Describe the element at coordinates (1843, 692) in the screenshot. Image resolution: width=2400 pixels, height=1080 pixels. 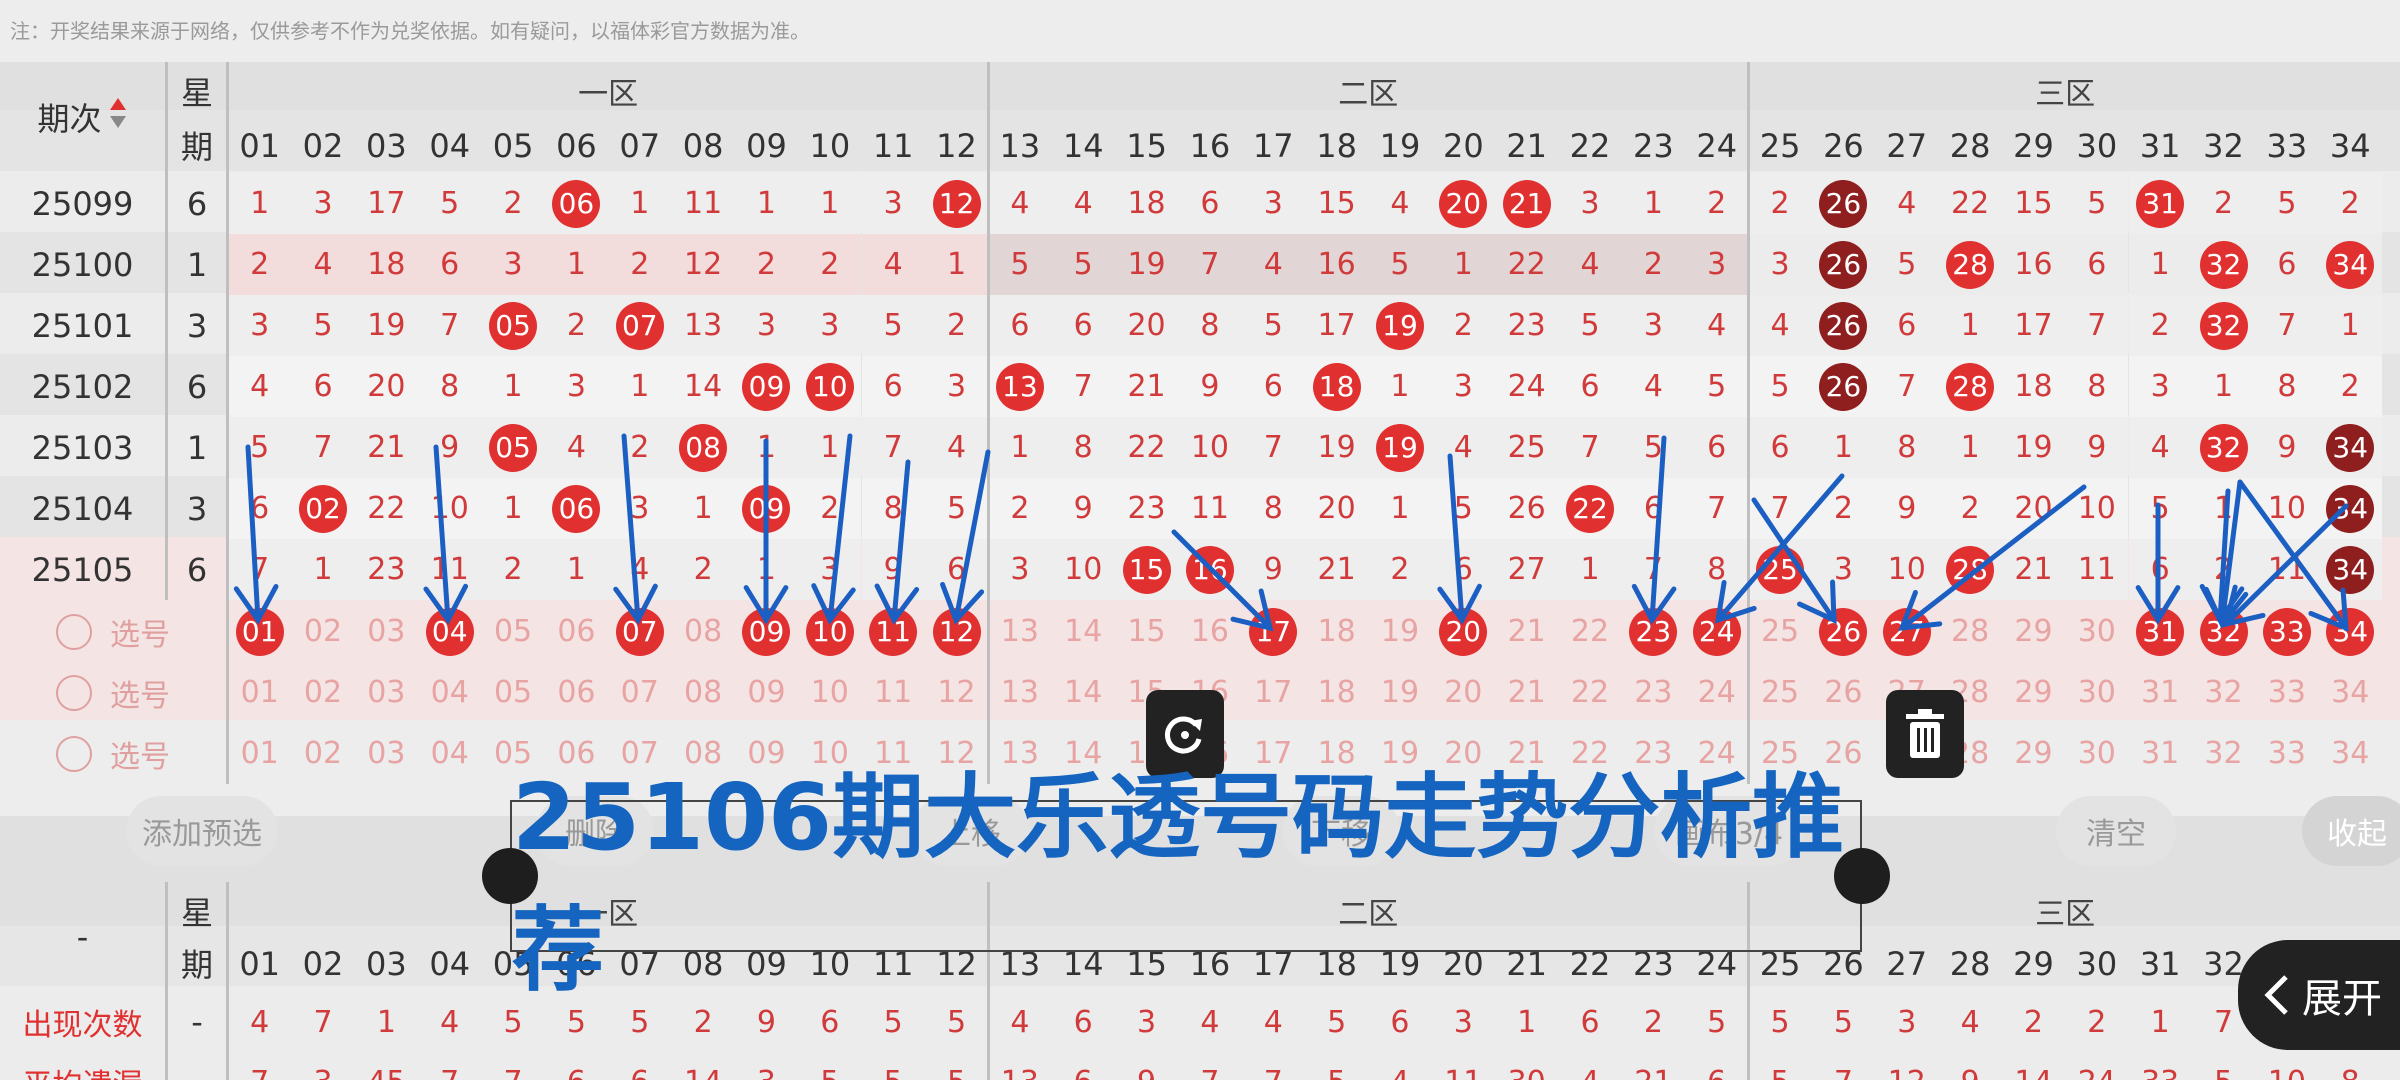
I see `pick-number: 26` at that location.